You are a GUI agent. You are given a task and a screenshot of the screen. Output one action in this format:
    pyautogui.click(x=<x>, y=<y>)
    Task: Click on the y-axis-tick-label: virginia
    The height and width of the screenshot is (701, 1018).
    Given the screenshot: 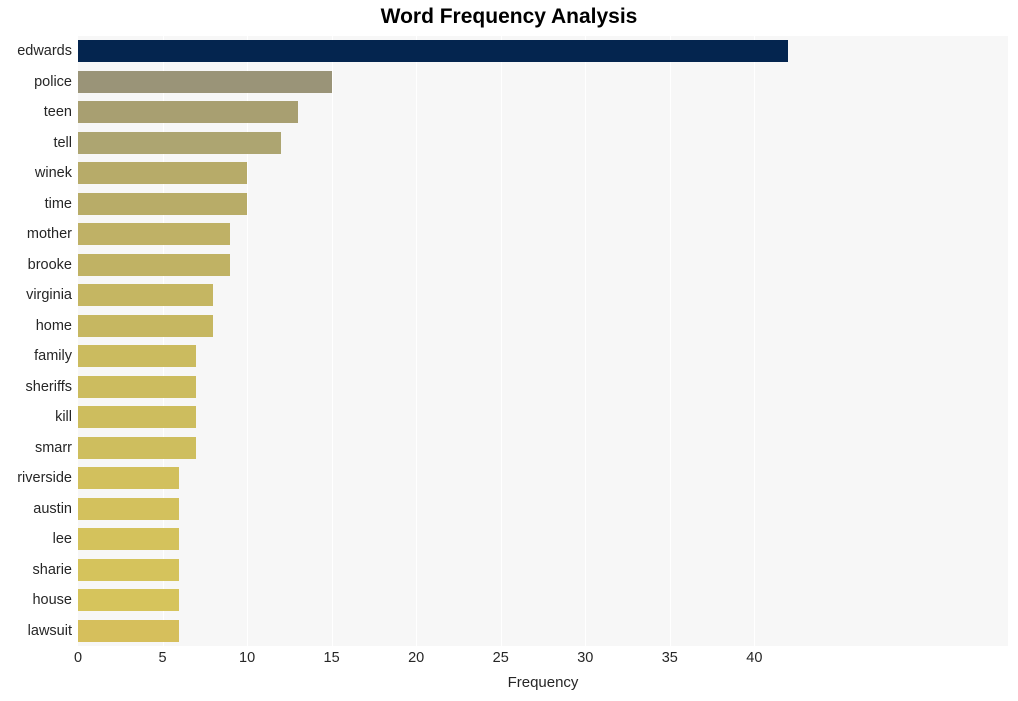 What is the action you would take?
    pyautogui.click(x=49, y=295)
    